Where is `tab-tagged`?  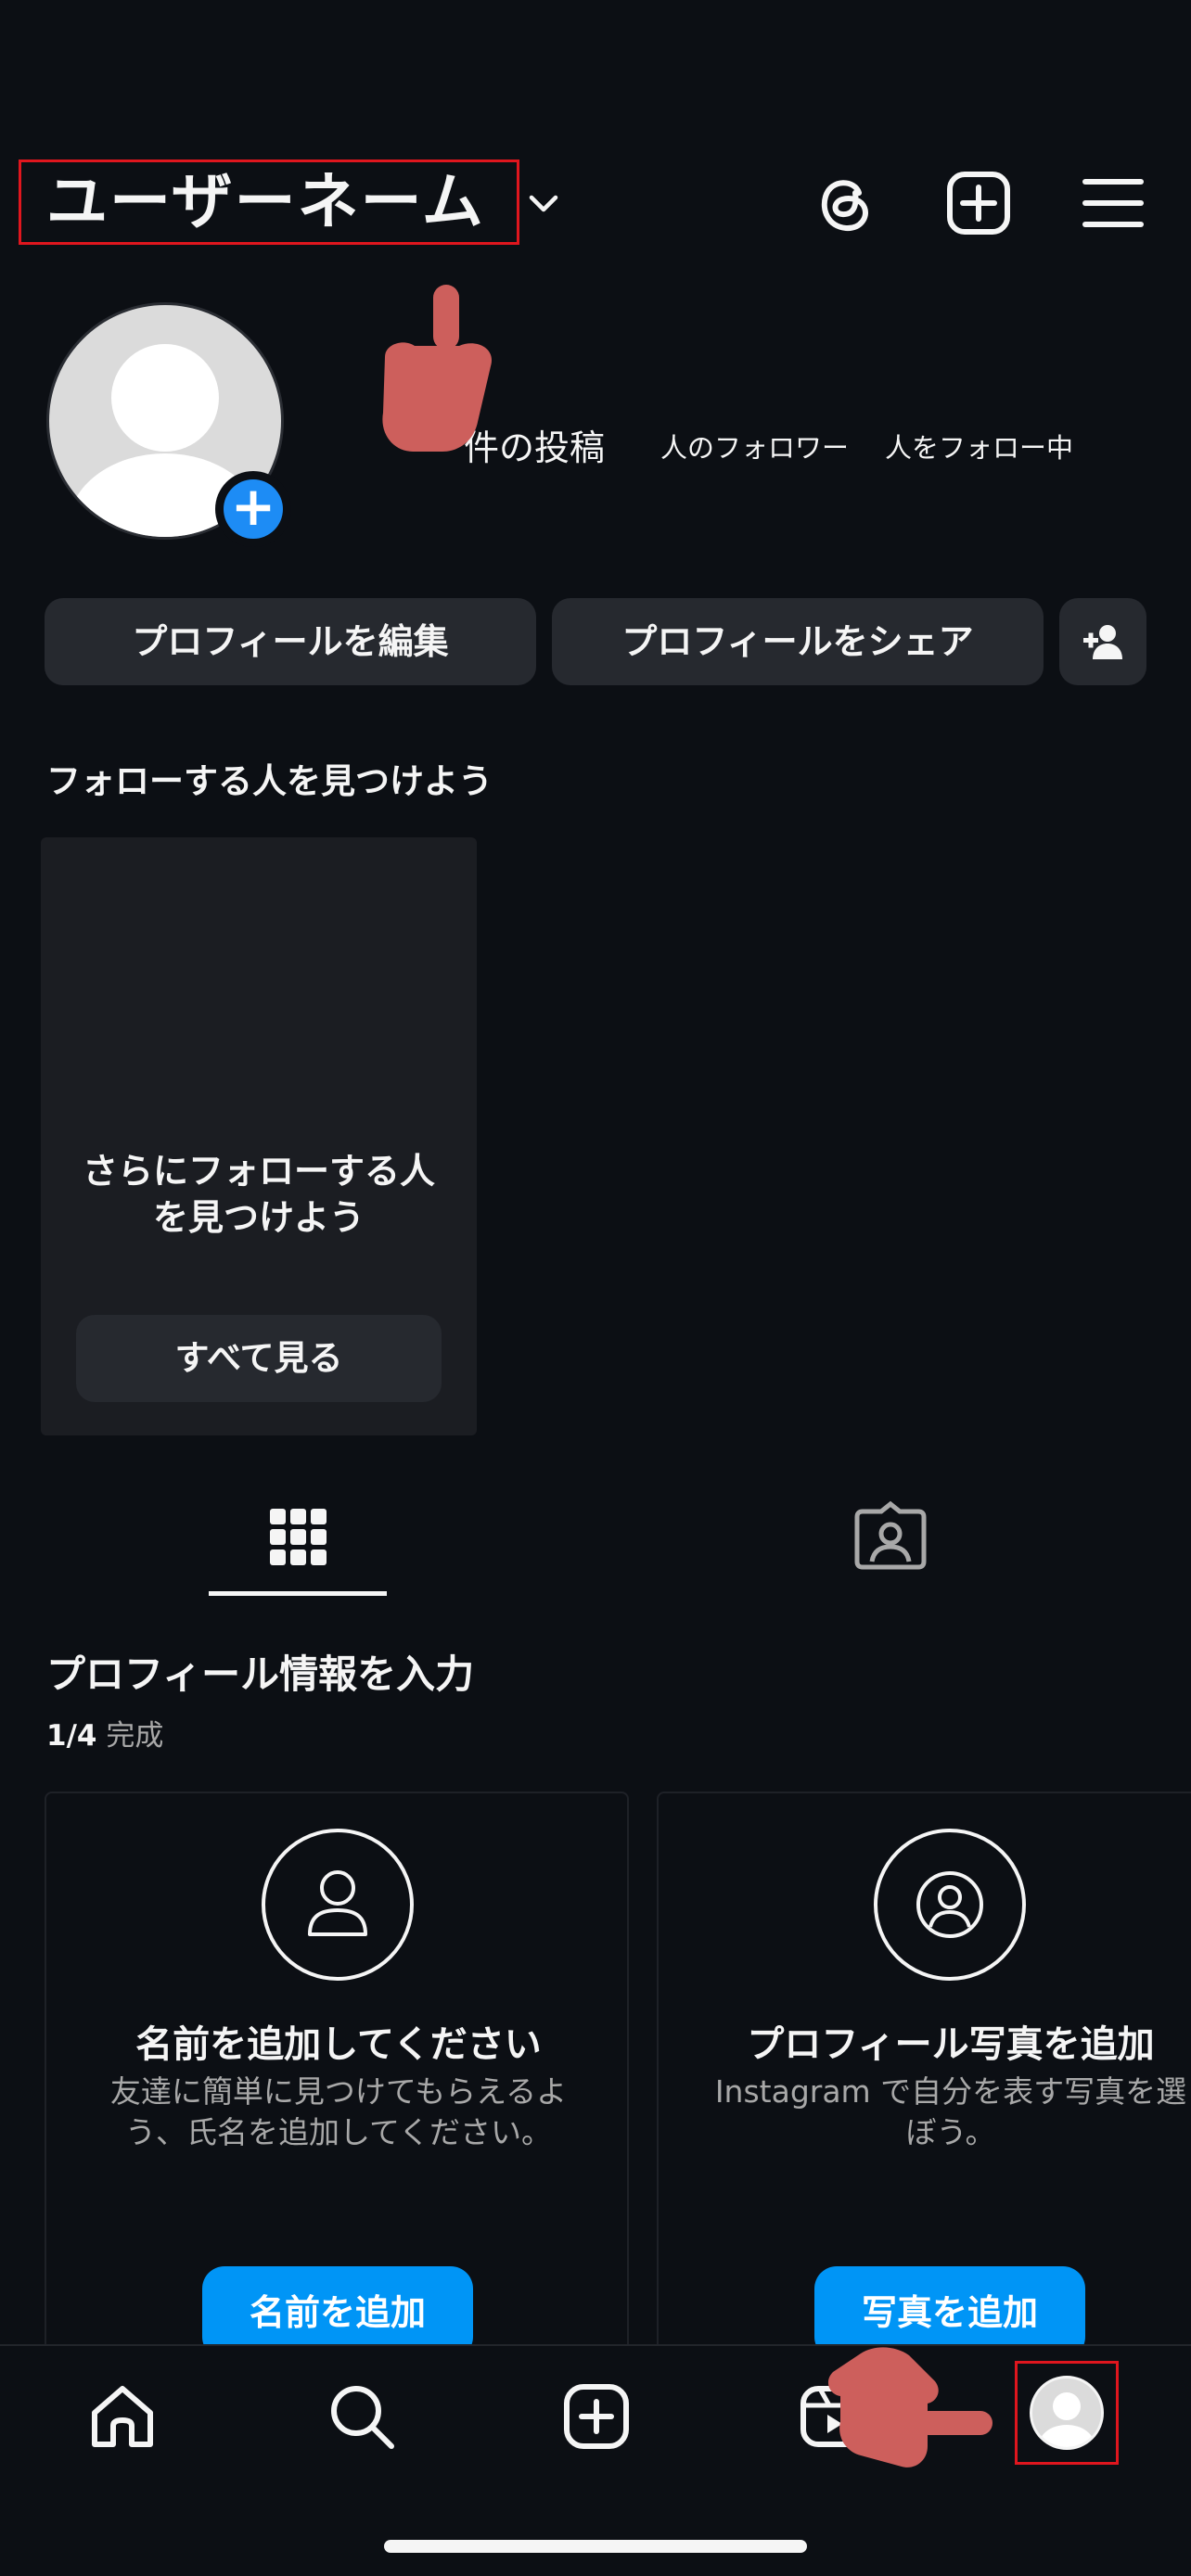
tab-tagged is located at coordinates (890, 1541).